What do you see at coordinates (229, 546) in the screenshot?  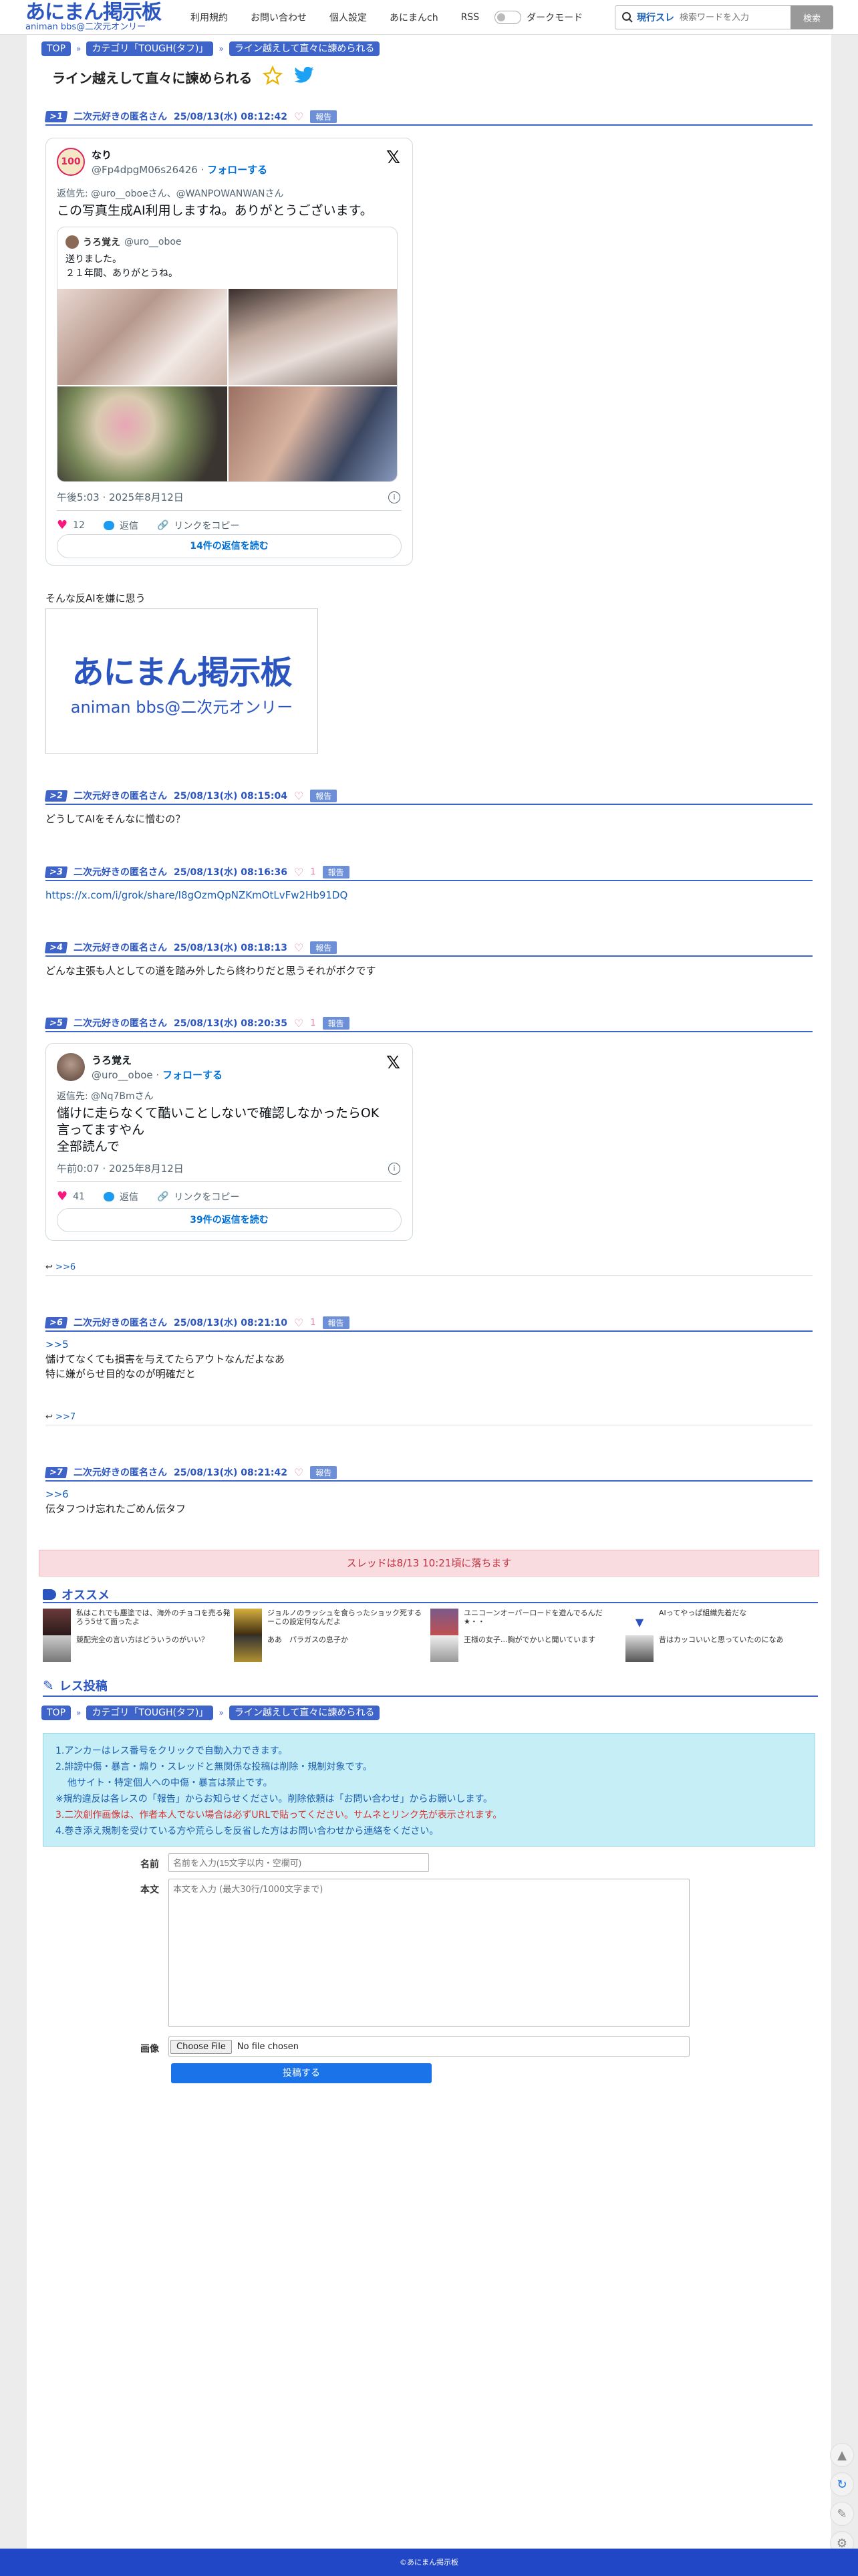 I see `read-replies-button: 14件の返信を読む` at bounding box center [229, 546].